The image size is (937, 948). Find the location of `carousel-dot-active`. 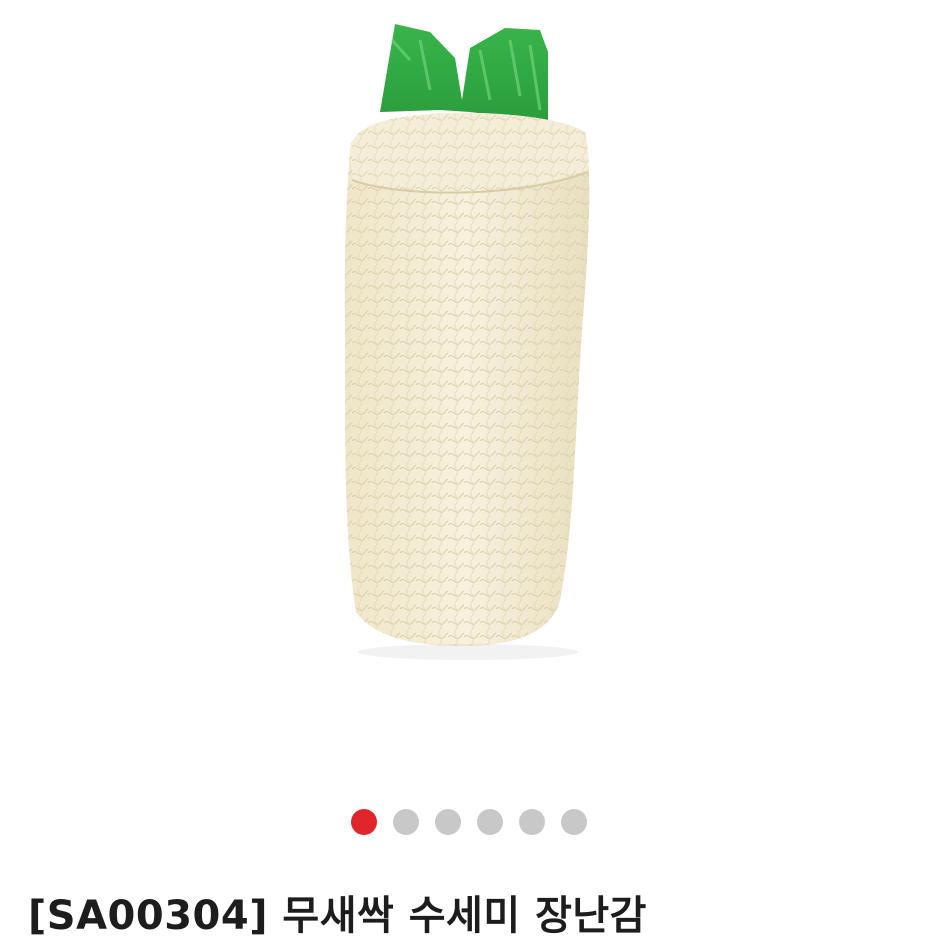

carousel-dot-active is located at coordinates (363, 822).